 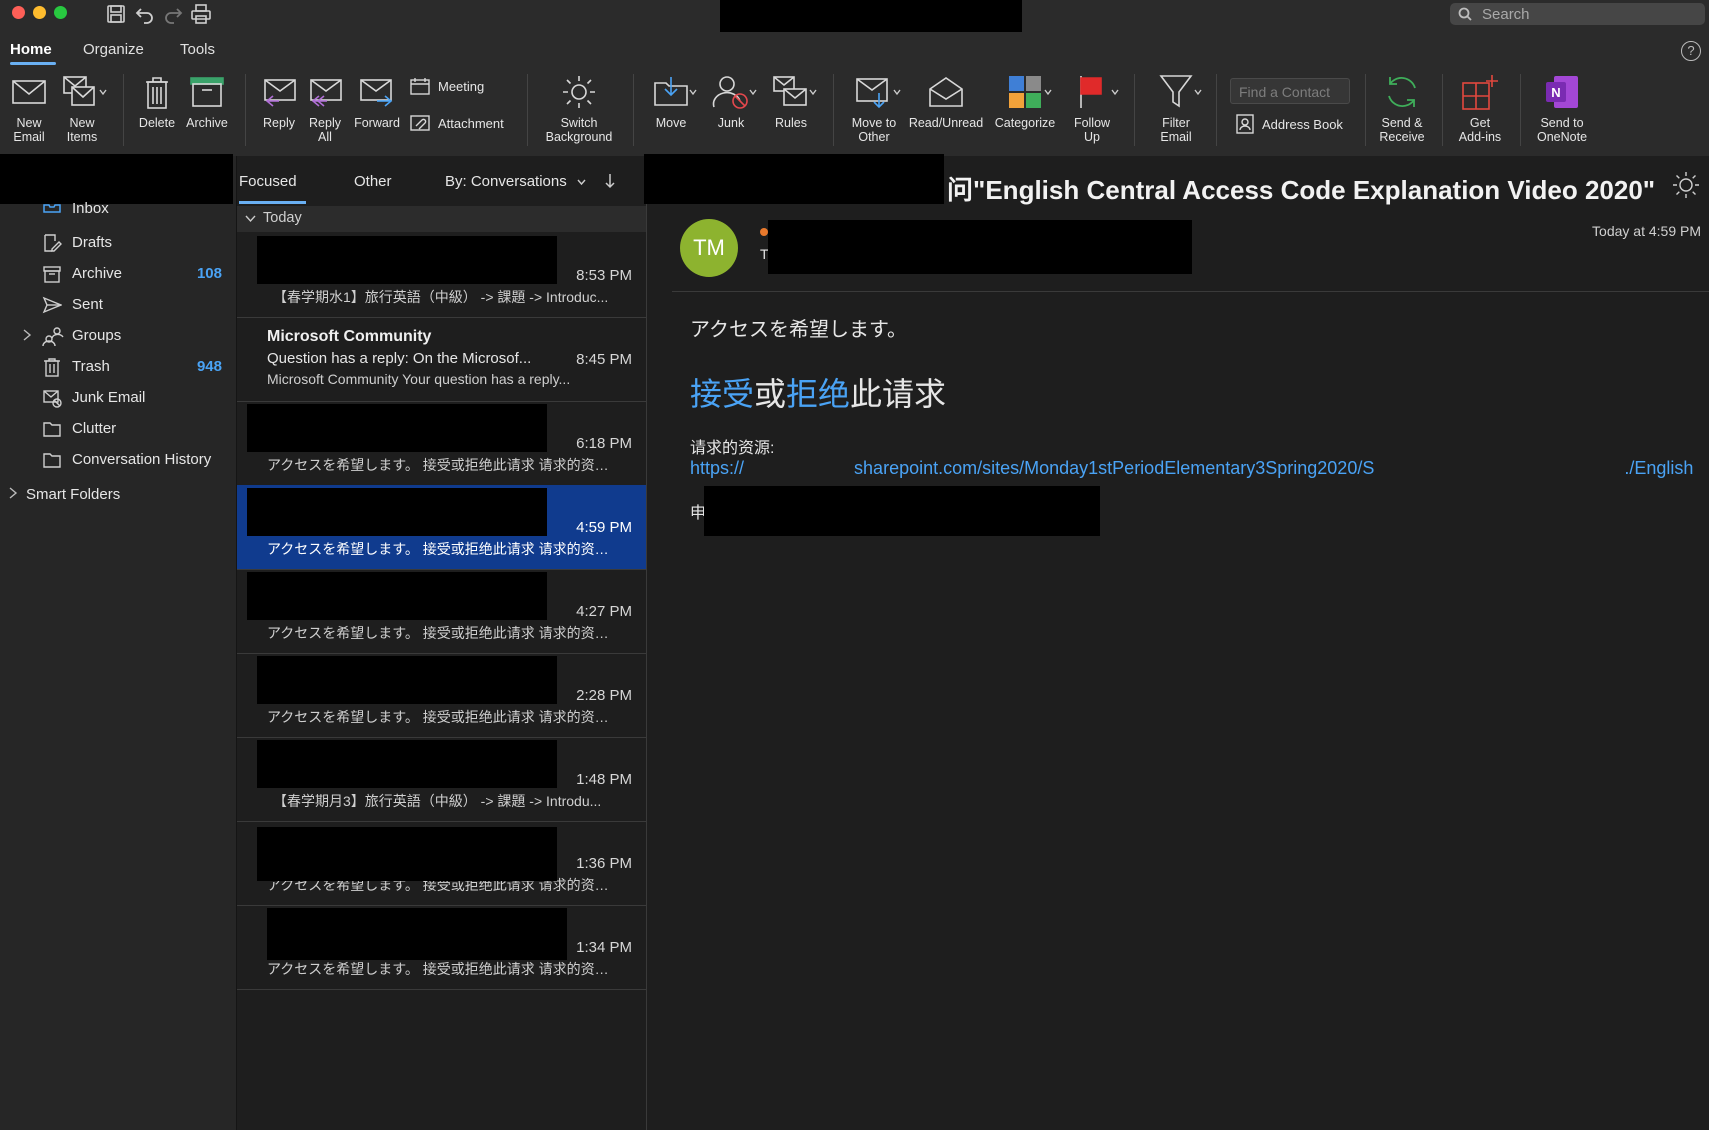 What do you see at coordinates (207, 101) in the screenshot?
I see `archive-button: Archive` at bounding box center [207, 101].